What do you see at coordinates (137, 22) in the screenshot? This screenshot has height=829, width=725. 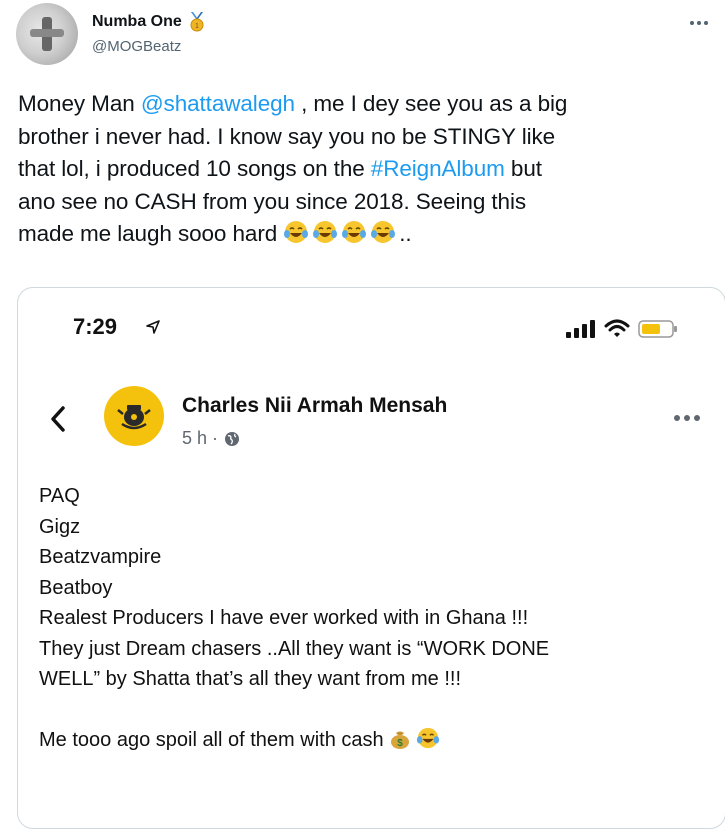 I see `author-display-name: Numba One` at bounding box center [137, 22].